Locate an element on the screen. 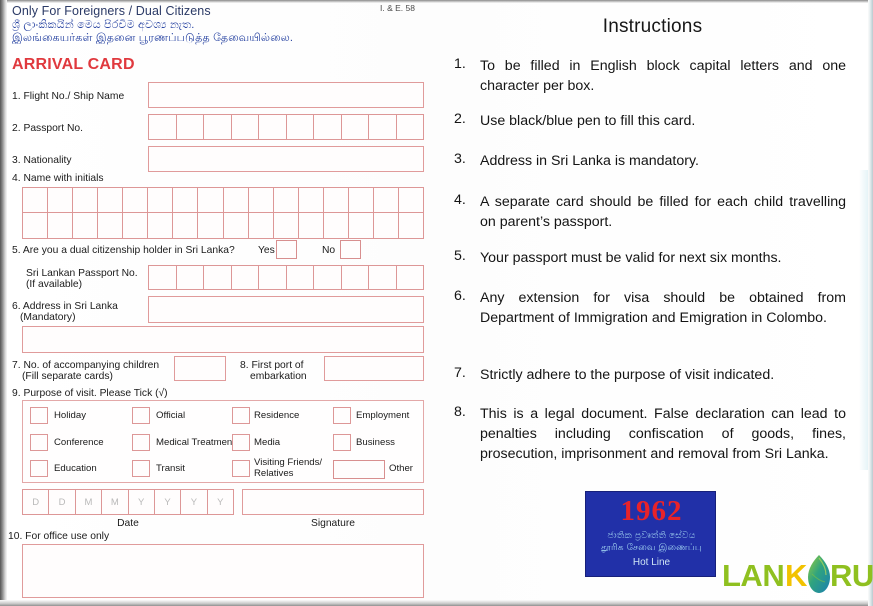 The width and height of the screenshot is (873, 606). hotline-sinhala: ජාතික ප්‍රවෘත්ති සේවය is located at coordinates (651, 535).